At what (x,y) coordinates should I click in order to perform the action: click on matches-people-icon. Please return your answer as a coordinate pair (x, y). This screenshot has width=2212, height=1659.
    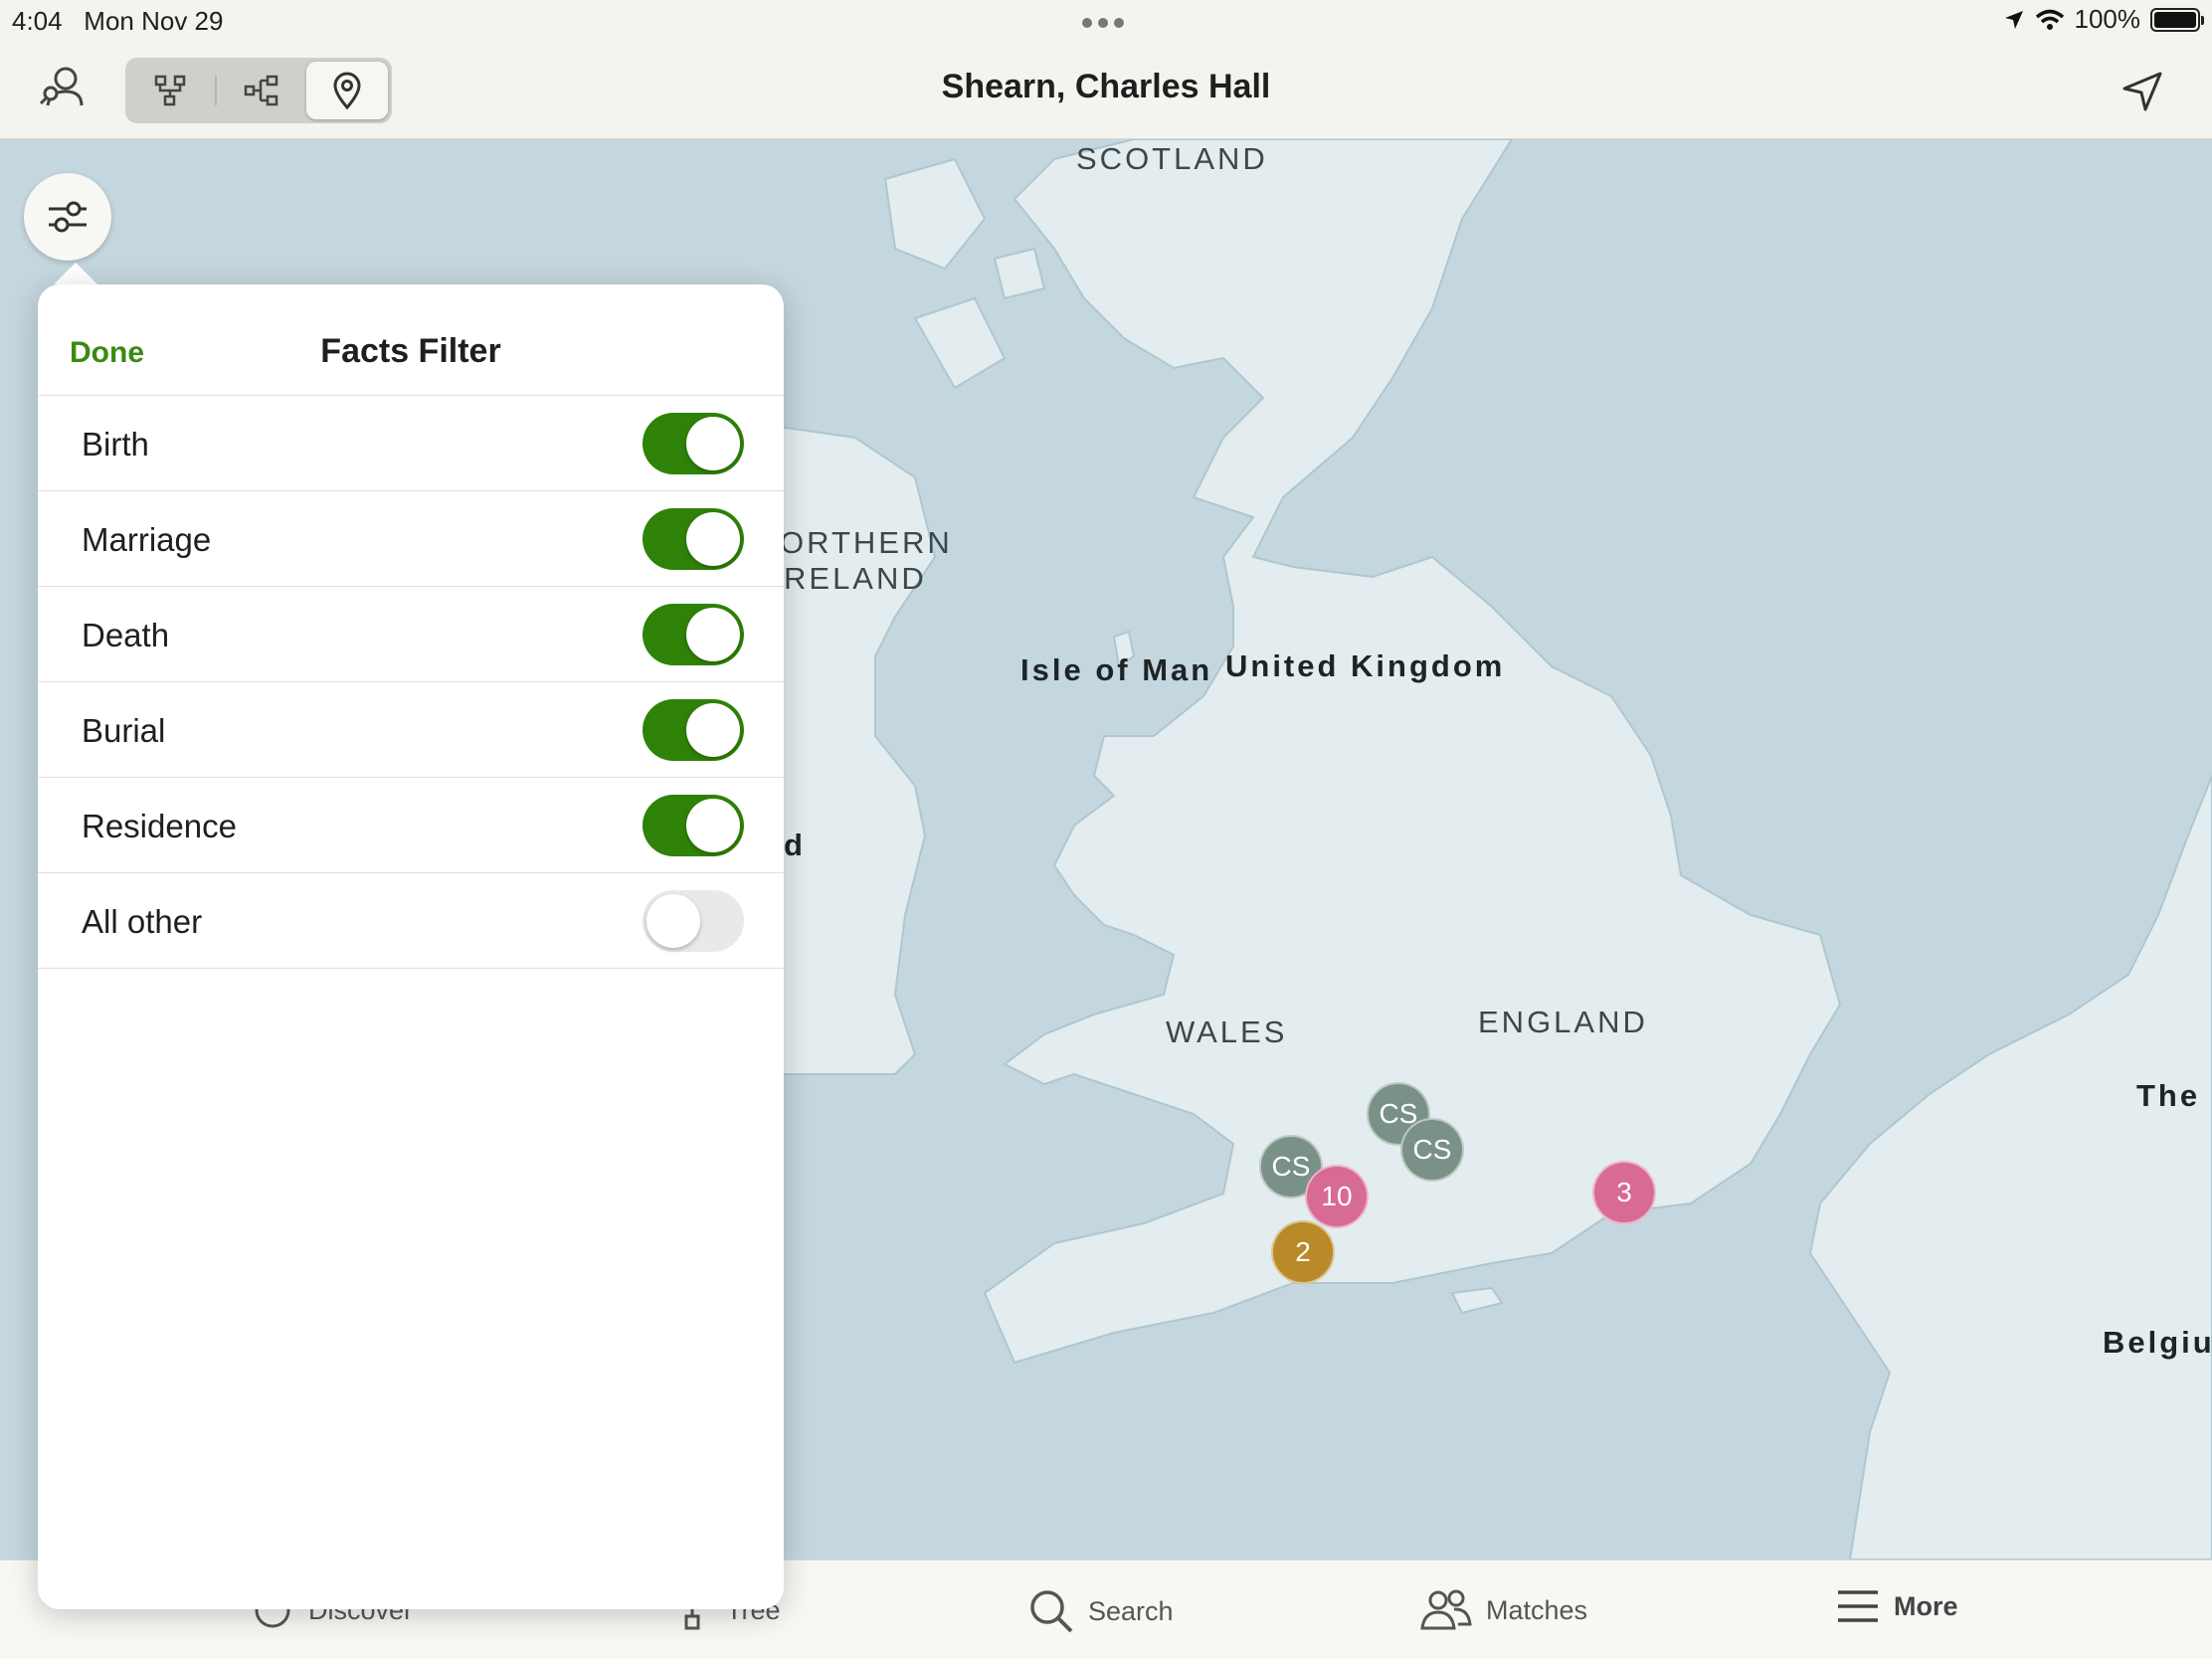
    Looking at the image, I should click on (1446, 1609).